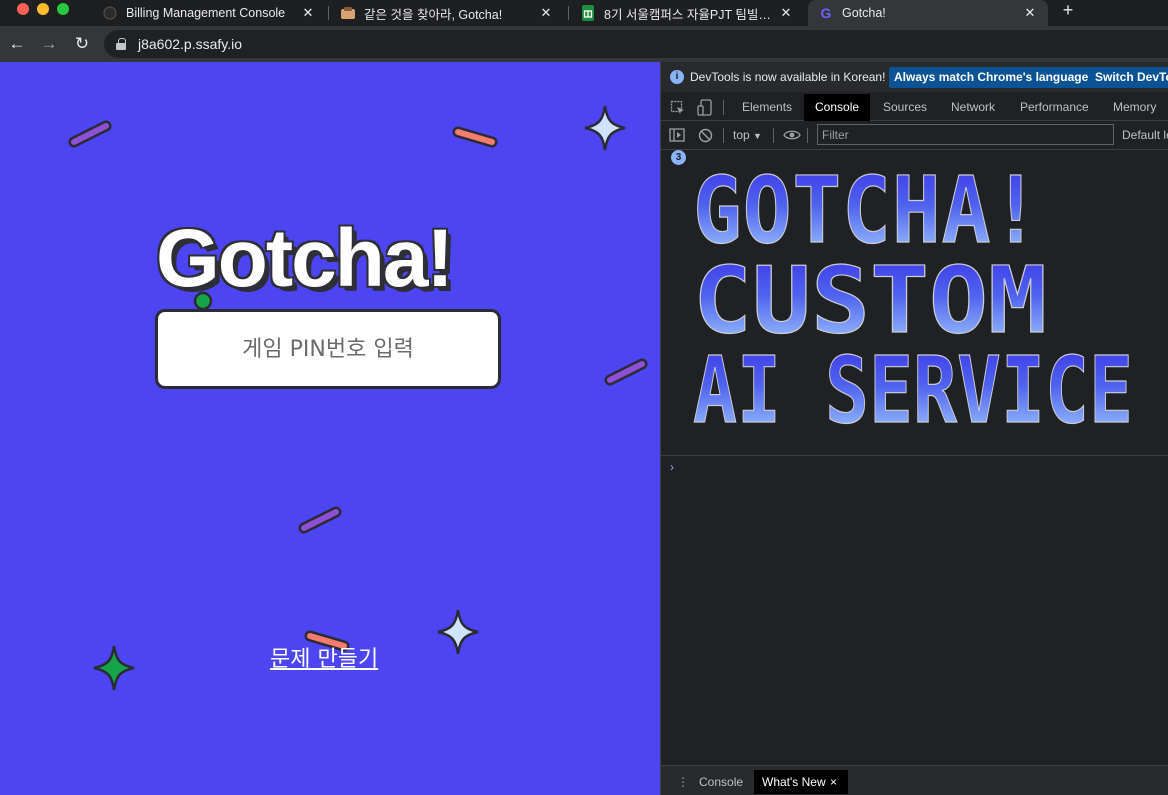  What do you see at coordinates (1134, 107) in the screenshot?
I see `tab-memory: Memory` at bounding box center [1134, 107].